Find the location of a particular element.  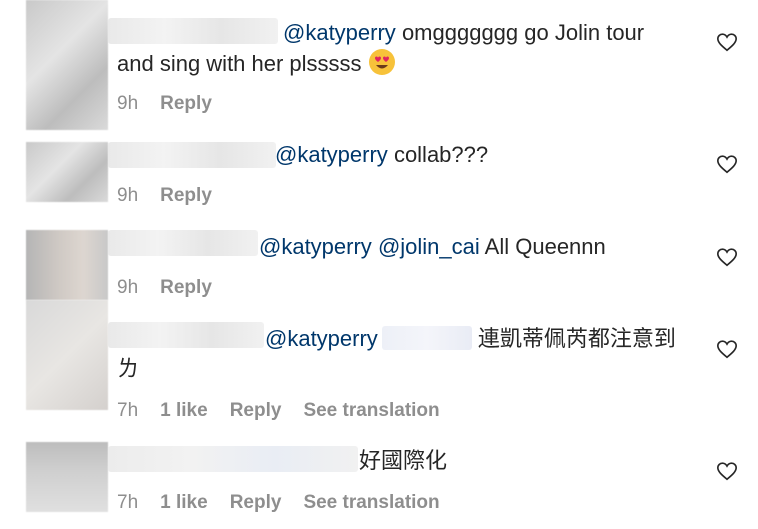

mention-redacted is located at coordinates (426, 338).